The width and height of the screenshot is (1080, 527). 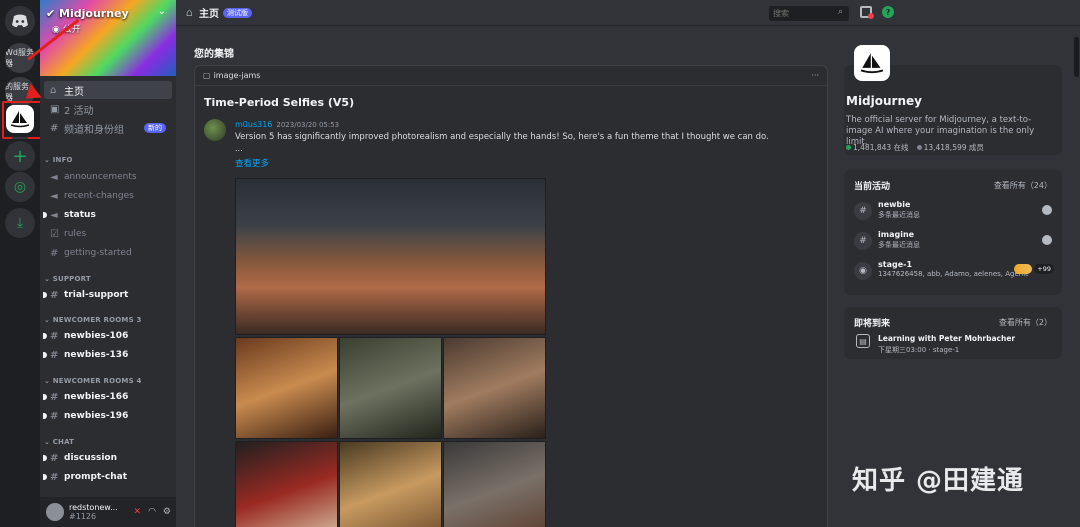 What do you see at coordinates (1023, 185) in the screenshot?
I see `activity-view-all: 查看所有（24）` at bounding box center [1023, 185].